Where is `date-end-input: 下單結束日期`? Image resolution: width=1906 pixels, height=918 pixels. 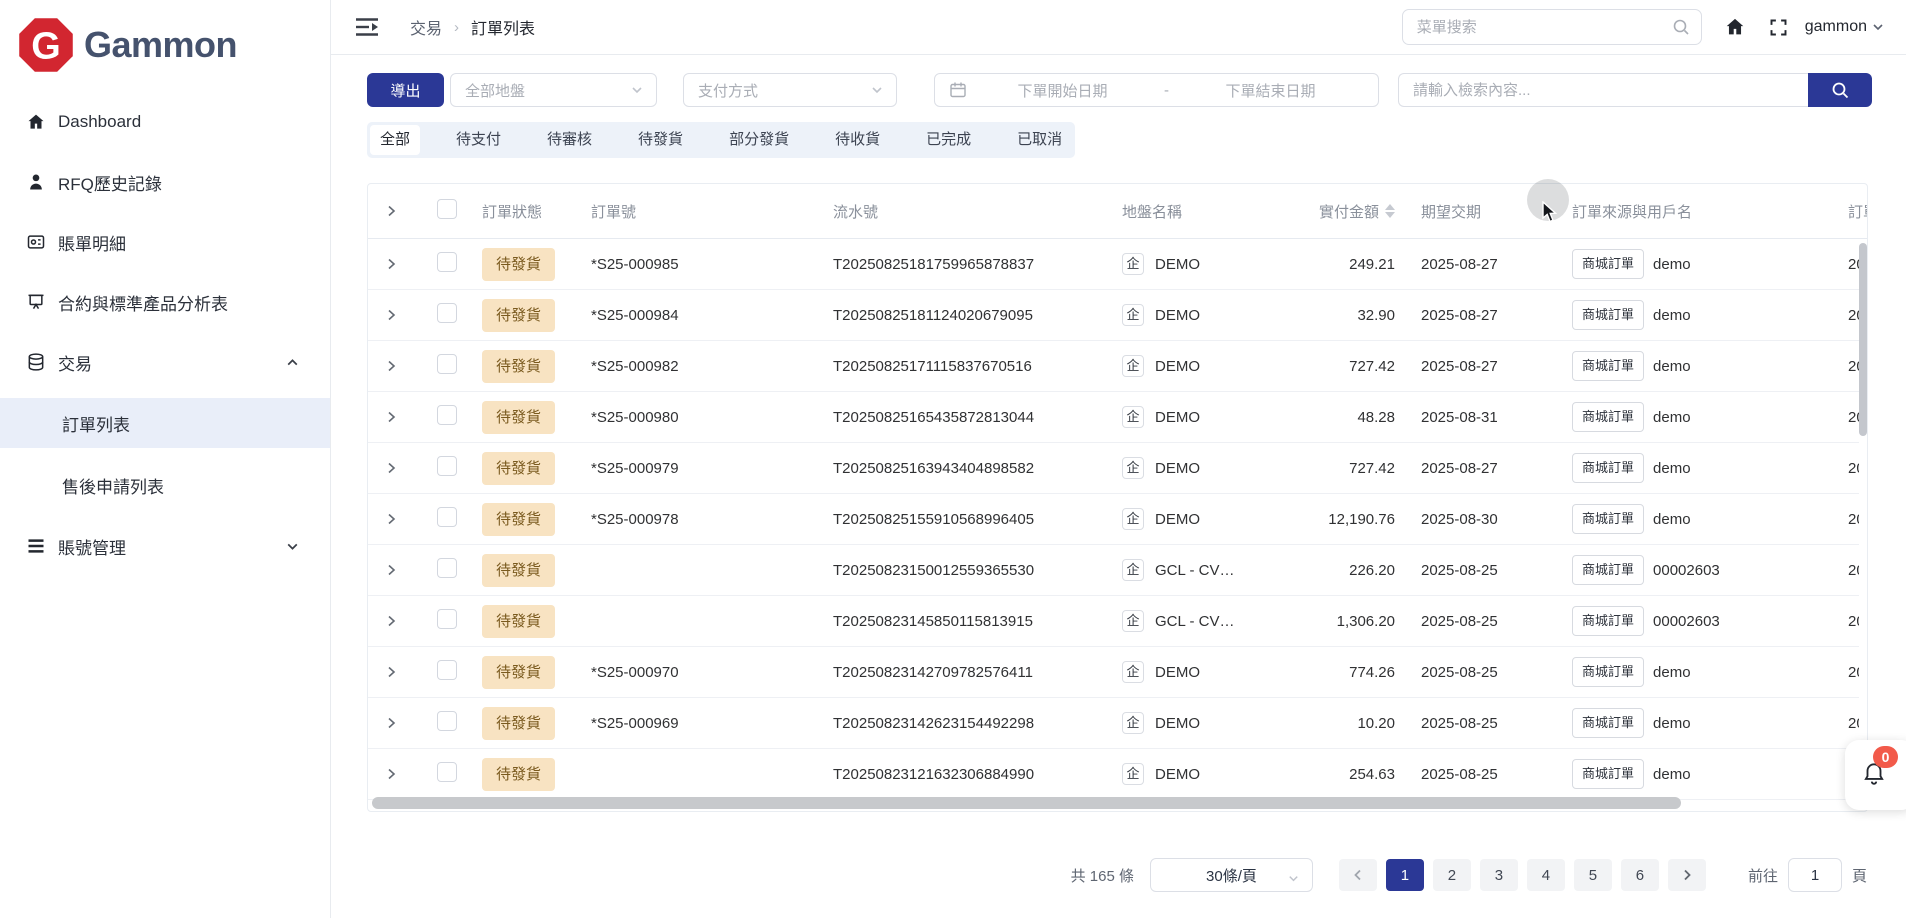
date-end-input: 下單結束日期 is located at coordinates (1270, 90).